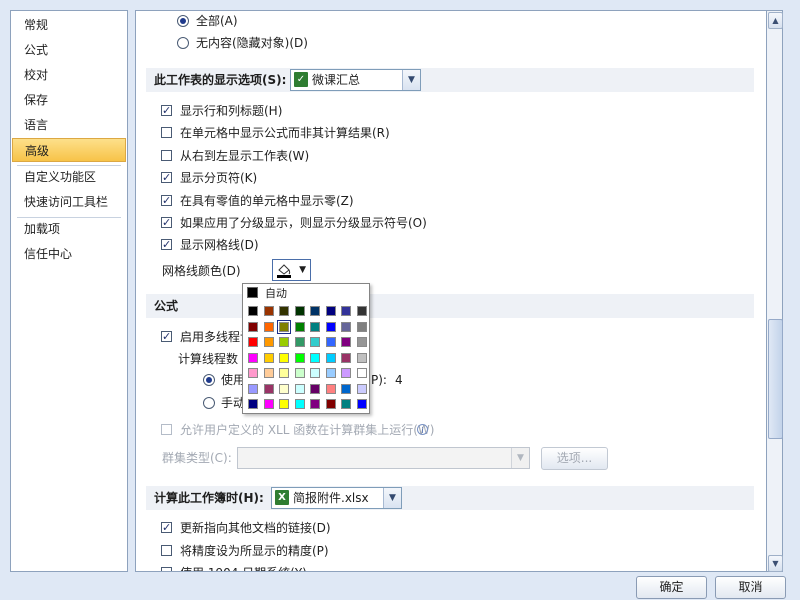 This screenshot has width=800, height=600. Describe the element at coordinates (166, 201) in the screenshot. I see `show-zero-checkbox` at that location.